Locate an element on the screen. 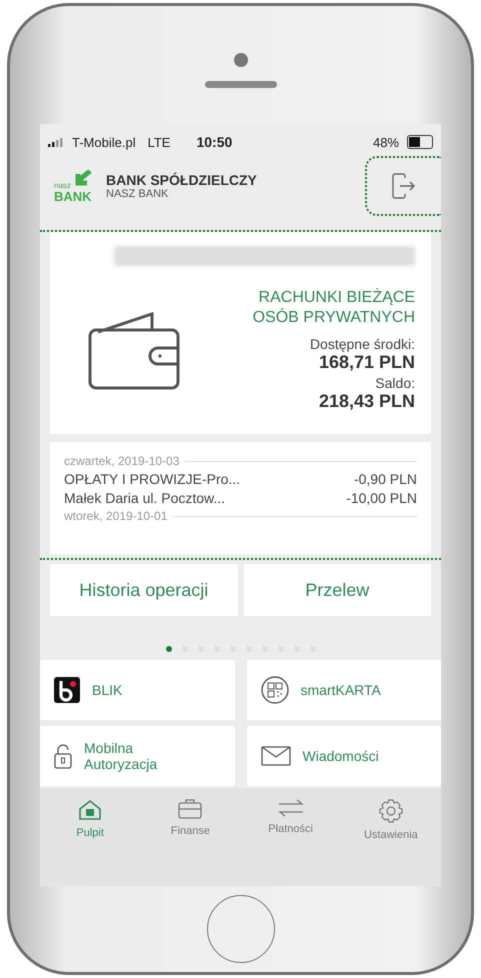 The height and width of the screenshot is (978, 481). transaction-row: OPŁATY I PROWIZJE-Pro... -0,90 PLN is located at coordinates (240, 479).